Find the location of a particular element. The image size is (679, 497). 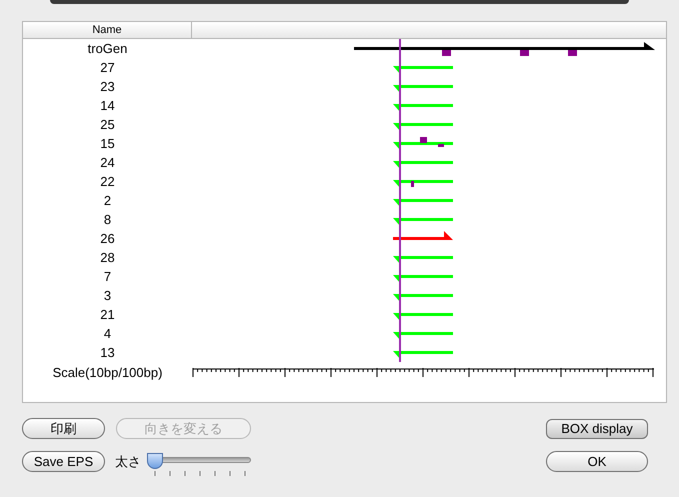

push-button: 印刷 is located at coordinates (63, 428).